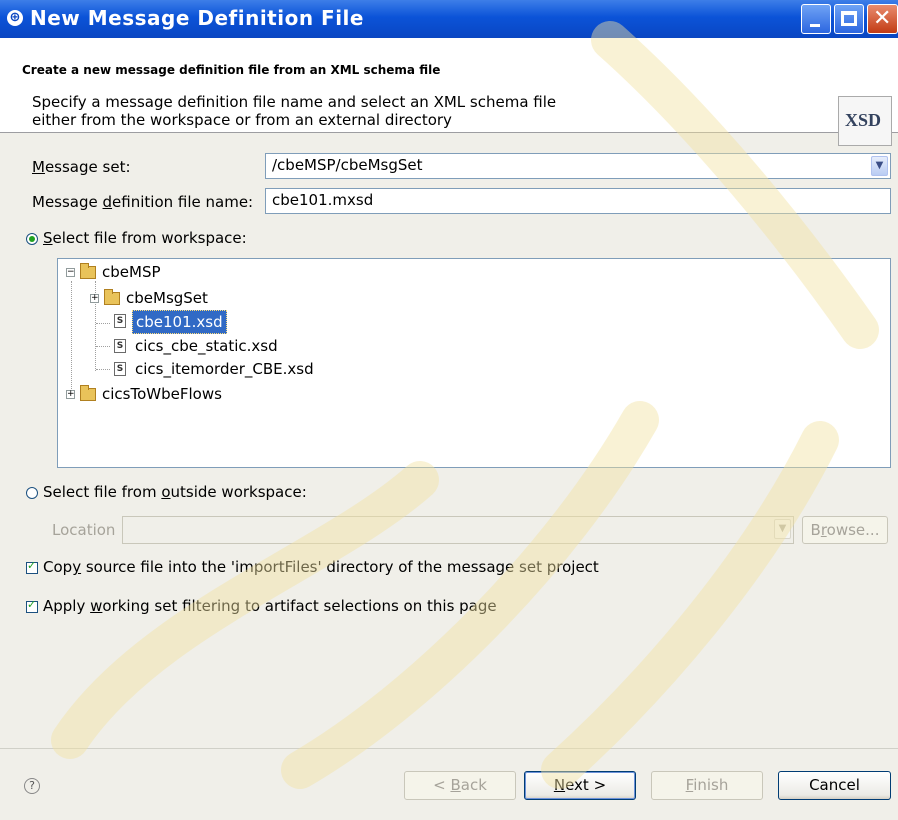 The height and width of the screenshot is (820, 898). I want to click on message-set-folder-icon, so click(112, 297).